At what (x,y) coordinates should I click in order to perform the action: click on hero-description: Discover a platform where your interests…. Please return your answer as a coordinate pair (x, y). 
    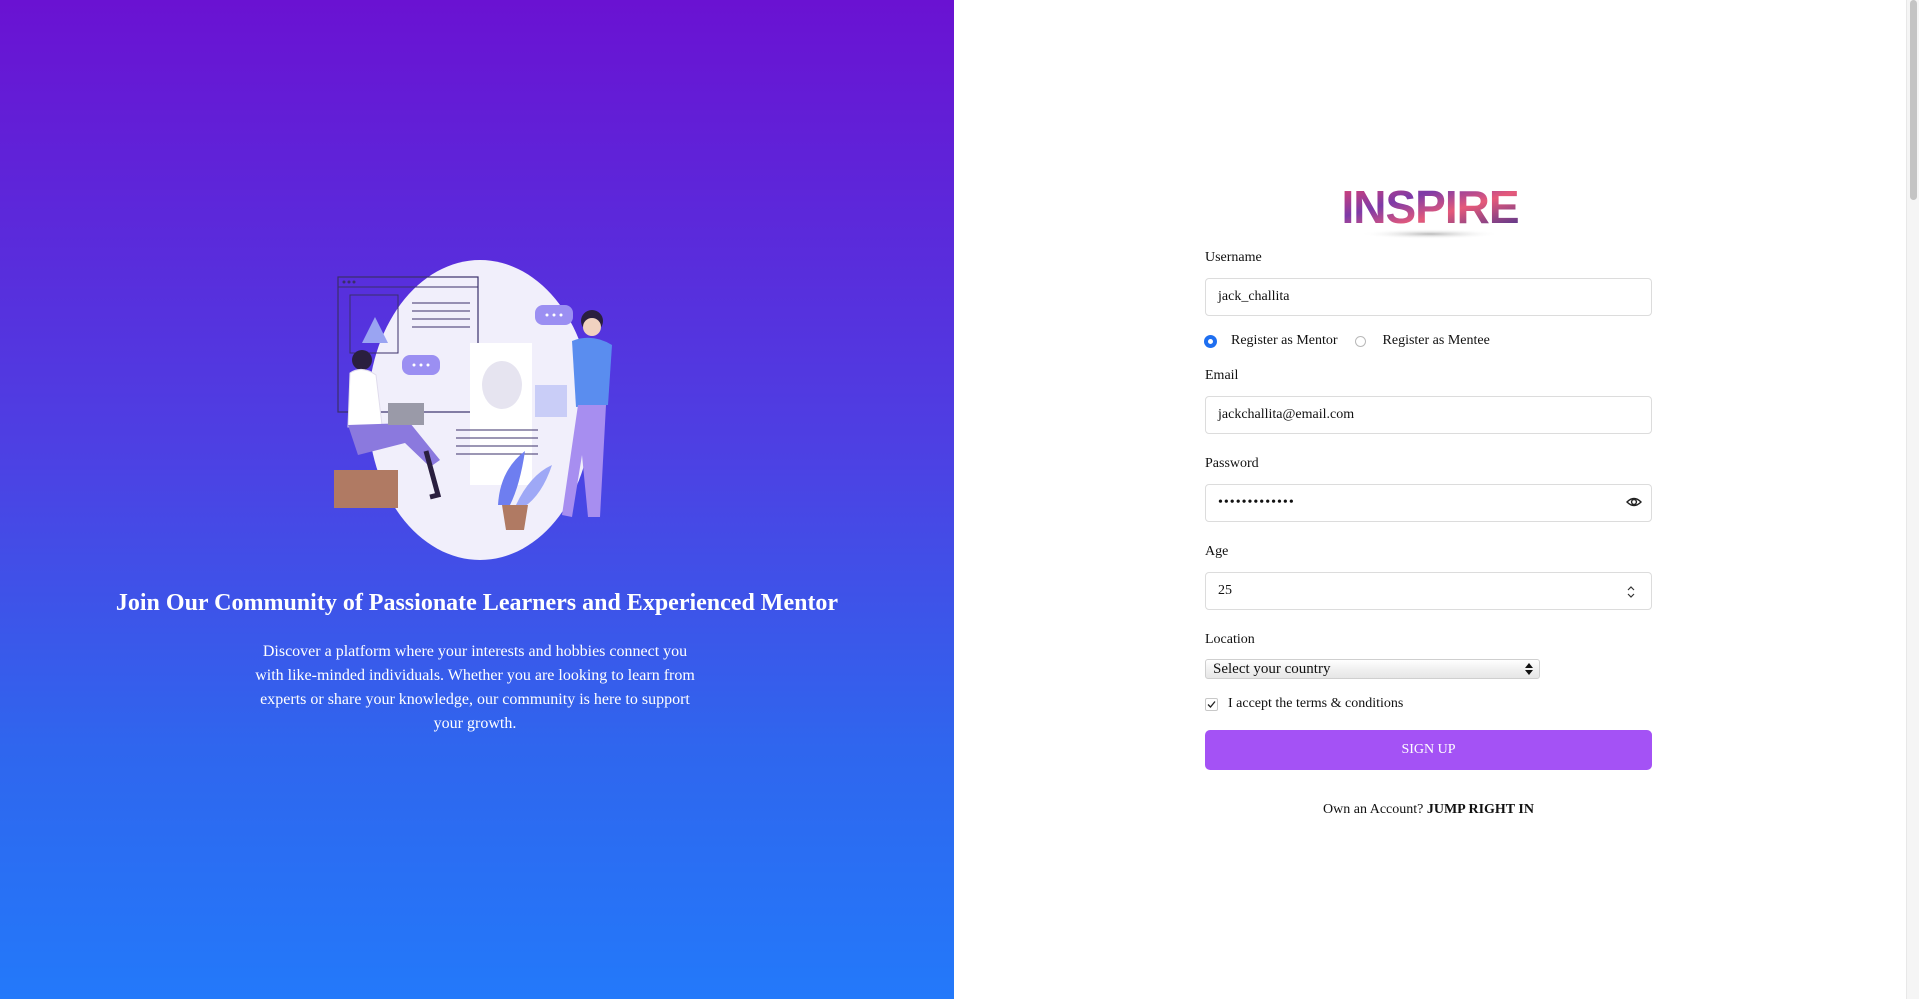
    Looking at the image, I should click on (475, 687).